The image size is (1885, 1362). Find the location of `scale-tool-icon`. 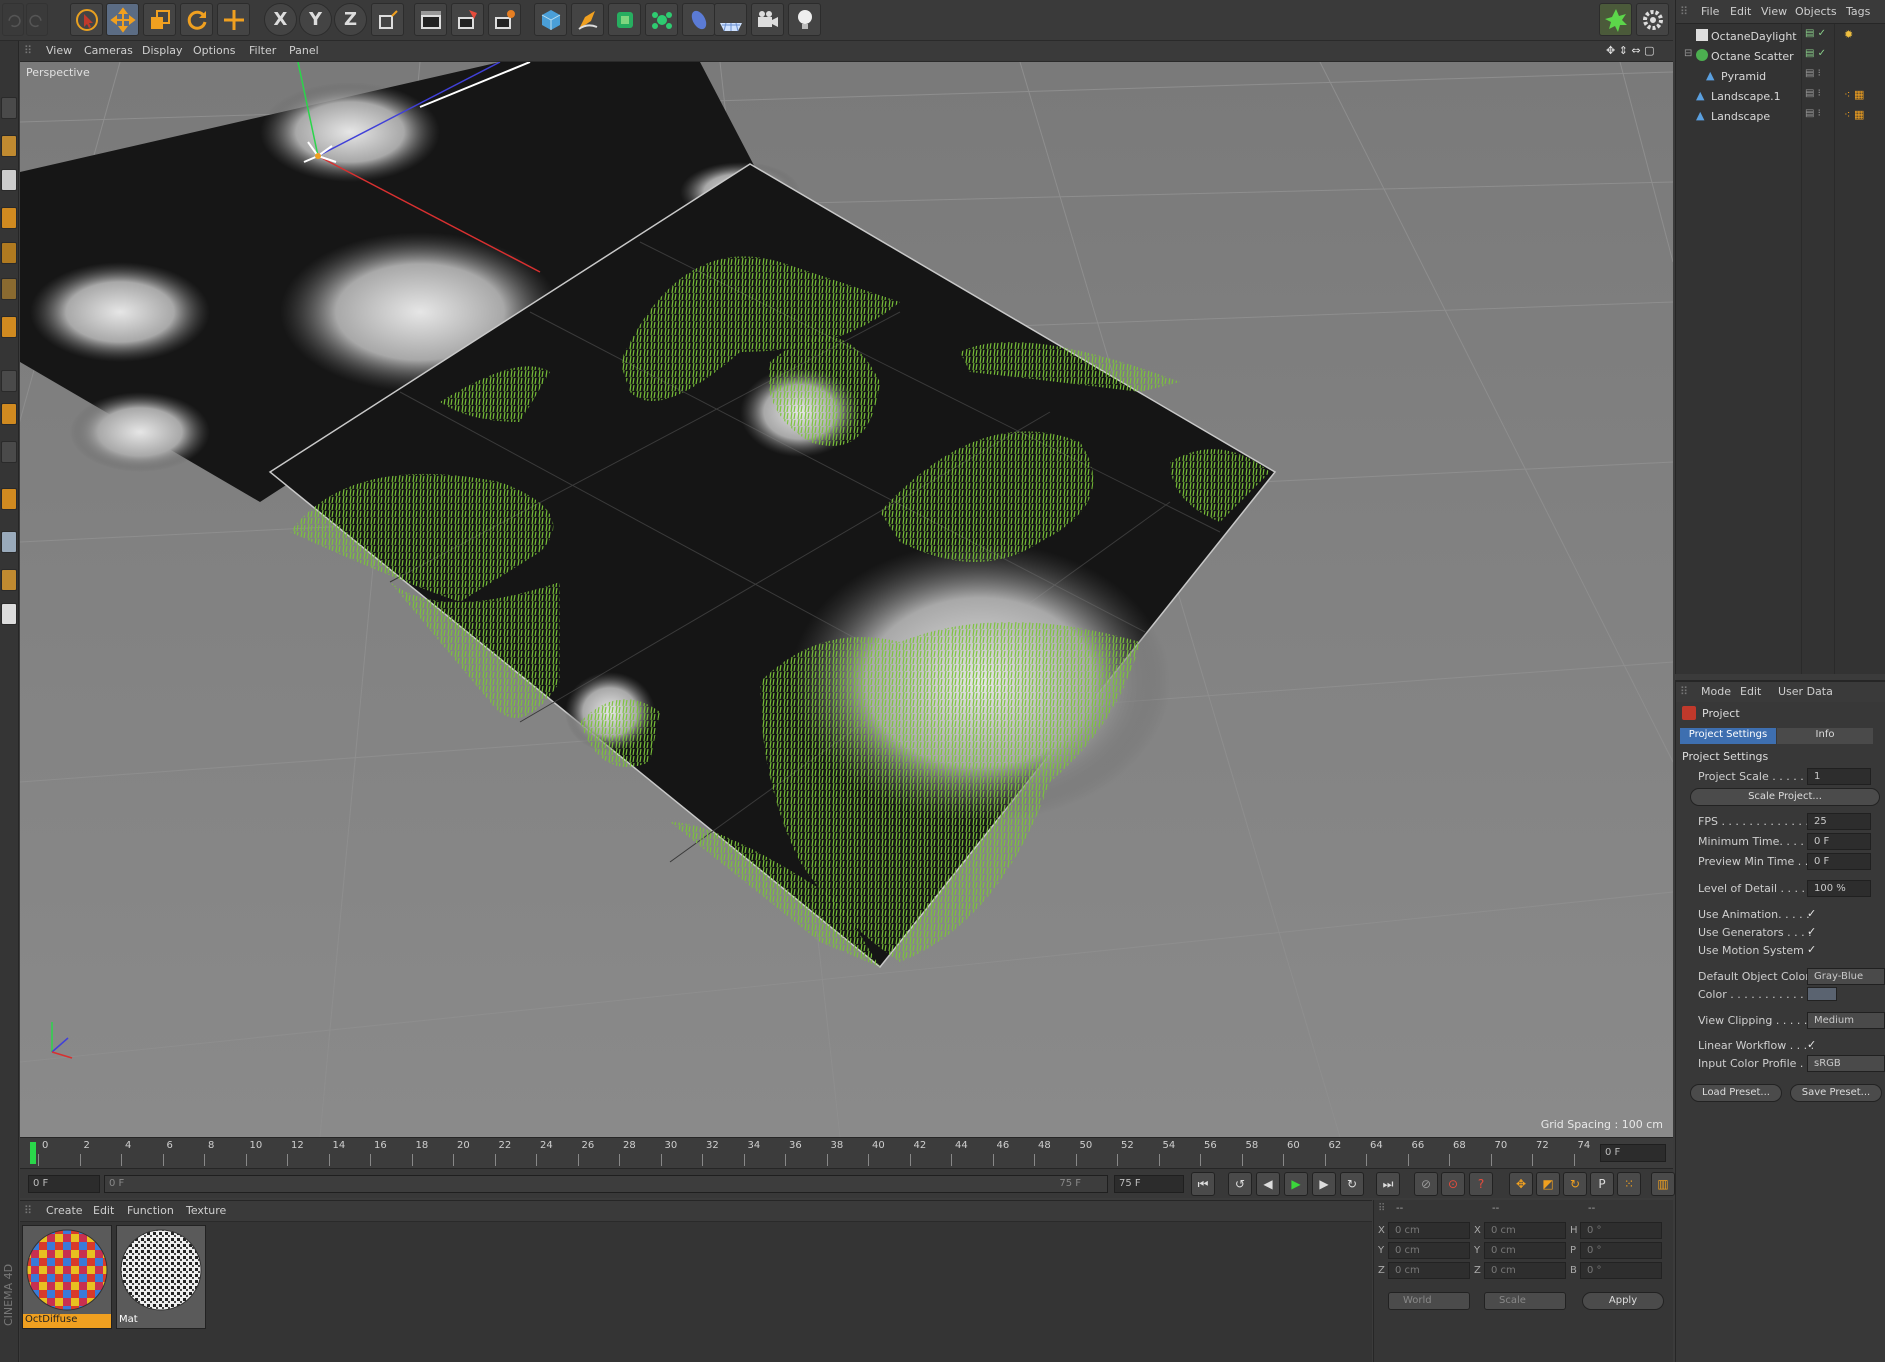

scale-tool-icon is located at coordinates (159, 19).